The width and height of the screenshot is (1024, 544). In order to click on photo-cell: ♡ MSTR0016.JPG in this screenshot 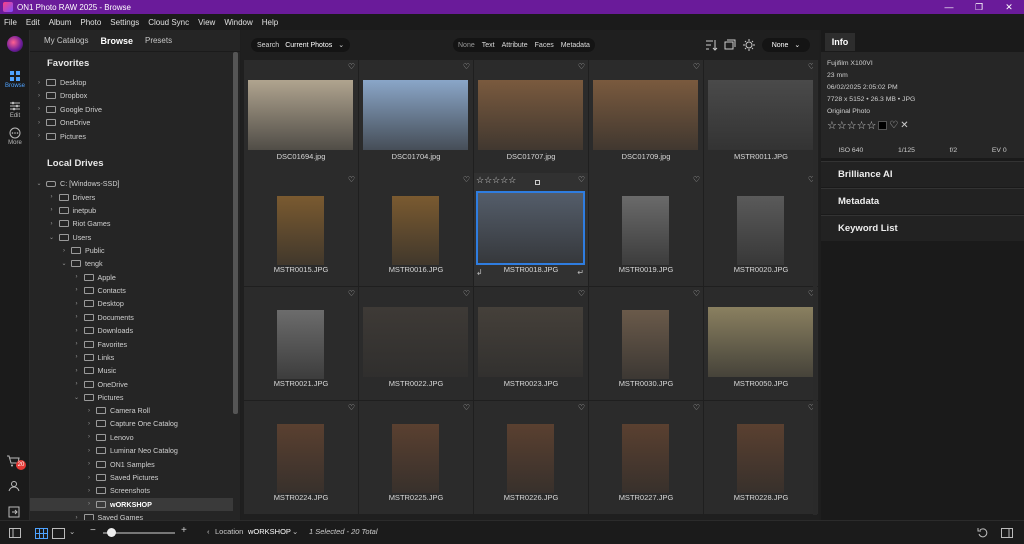, I will do `click(416, 229)`.